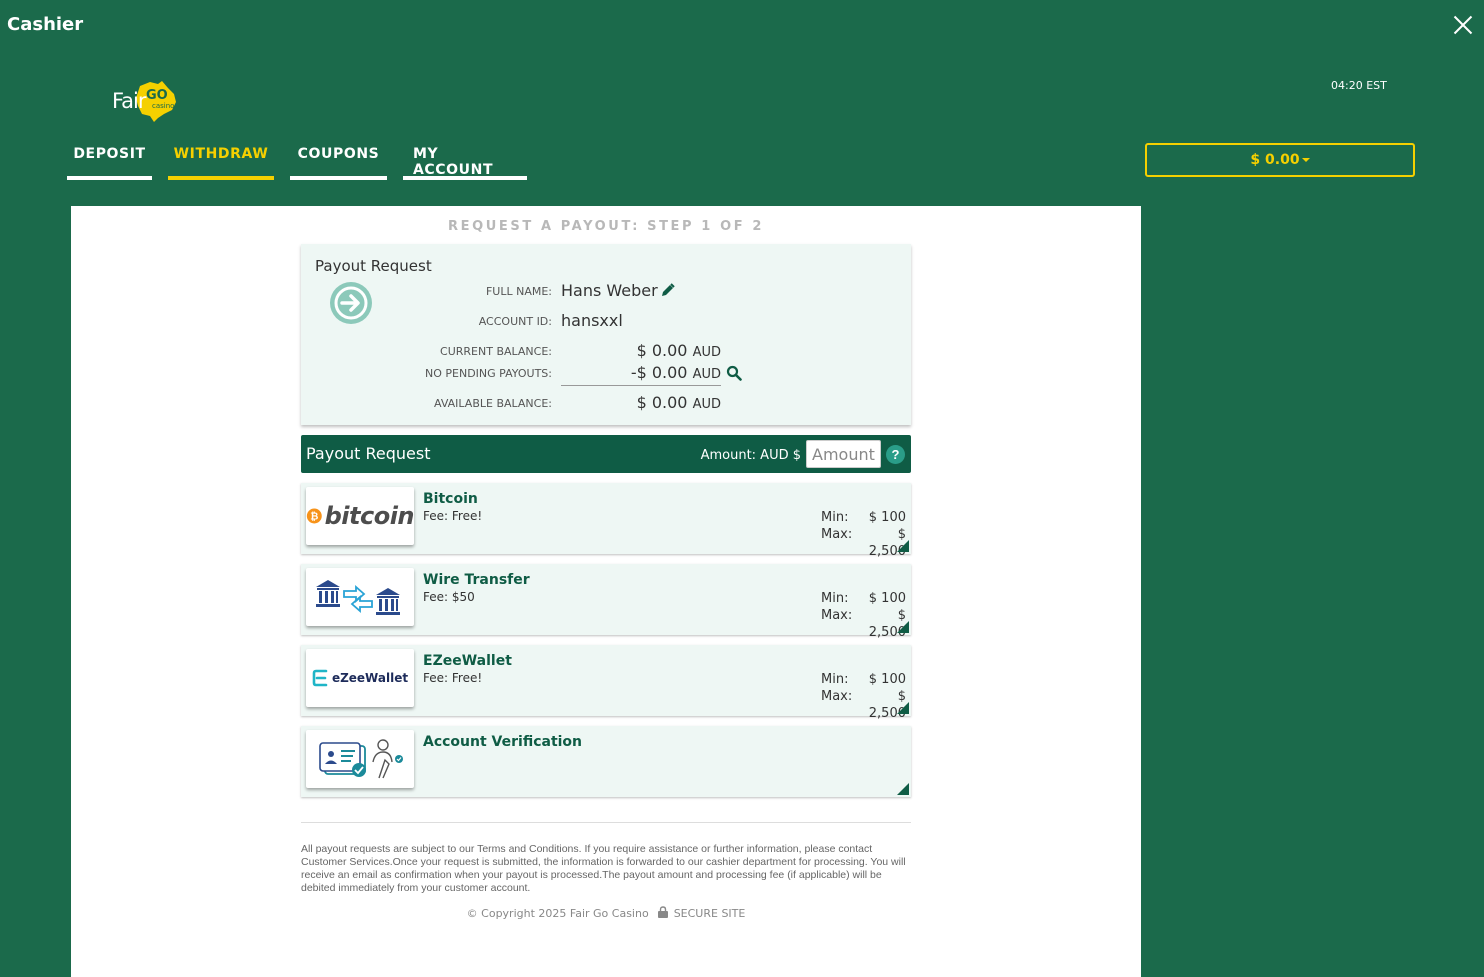 This screenshot has width=1484, height=977. What do you see at coordinates (606, 822) in the screenshot?
I see `footer-divider` at bounding box center [606, 822].